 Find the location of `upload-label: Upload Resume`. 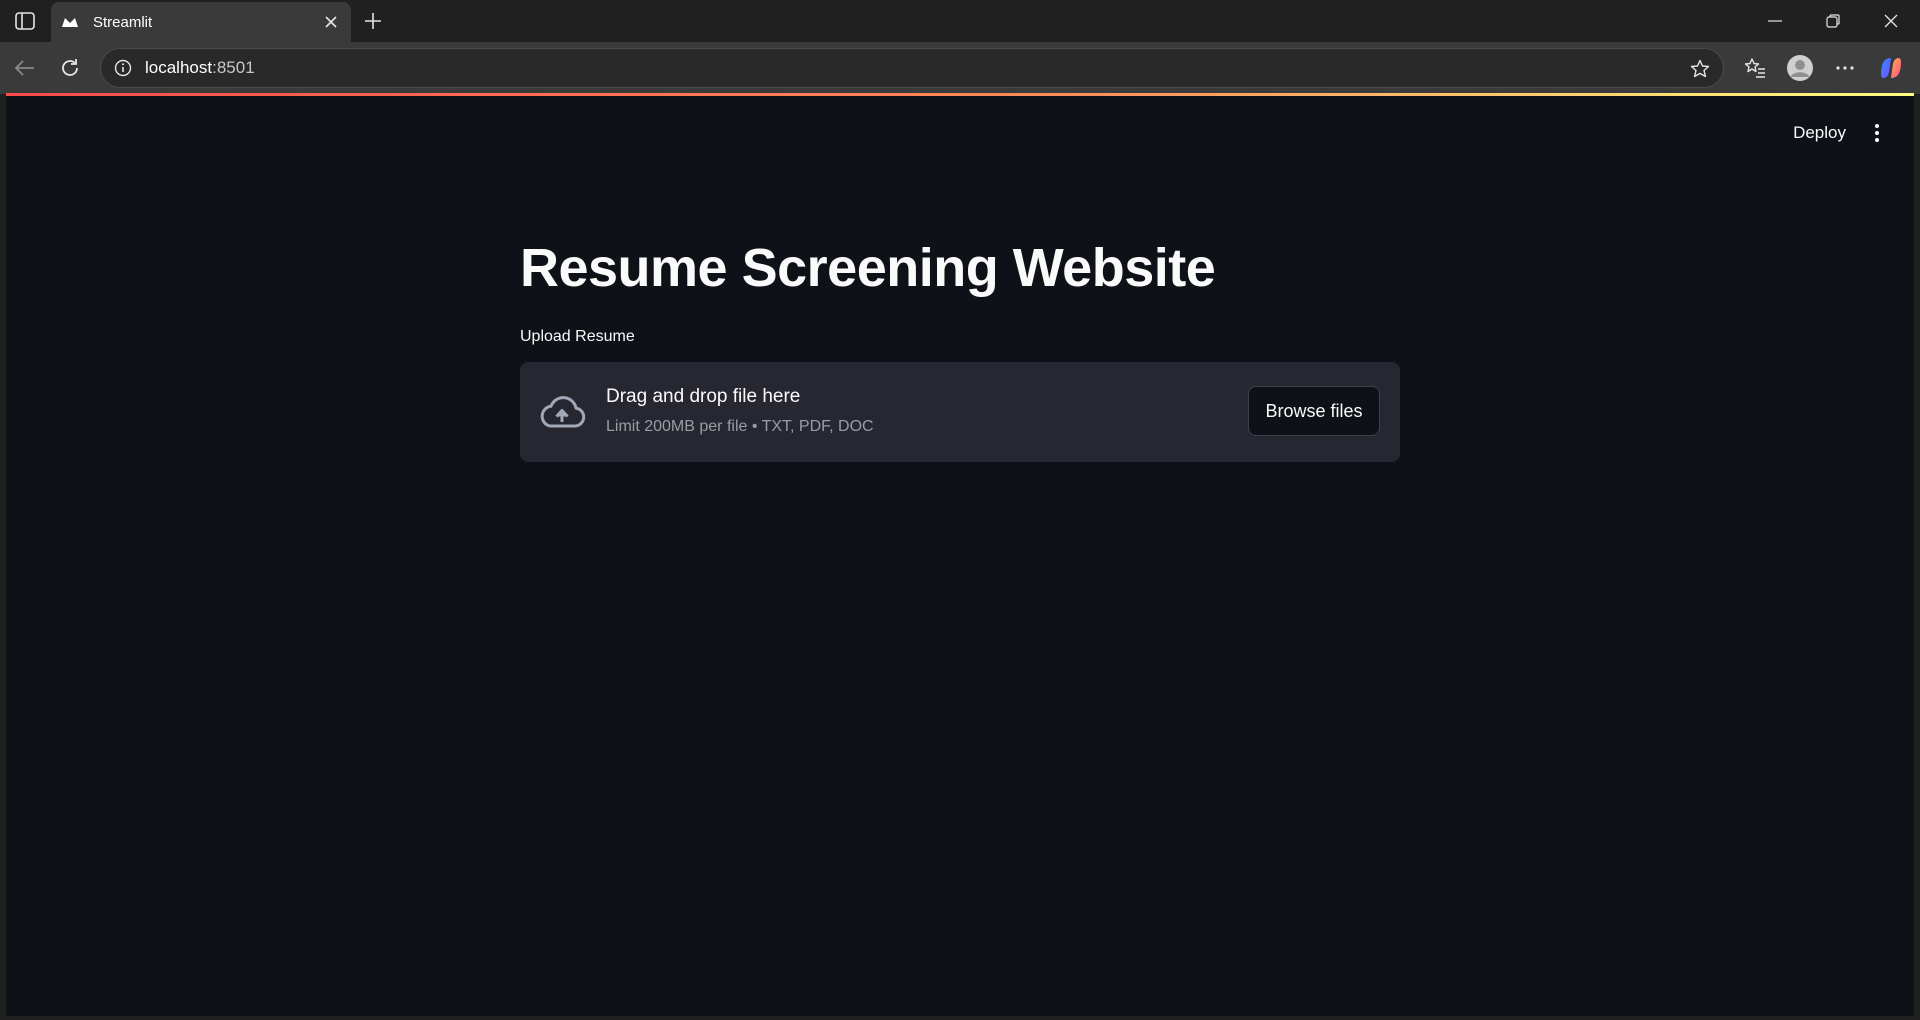

upload-label: Upload Resume is located at coordinates (577, 336).